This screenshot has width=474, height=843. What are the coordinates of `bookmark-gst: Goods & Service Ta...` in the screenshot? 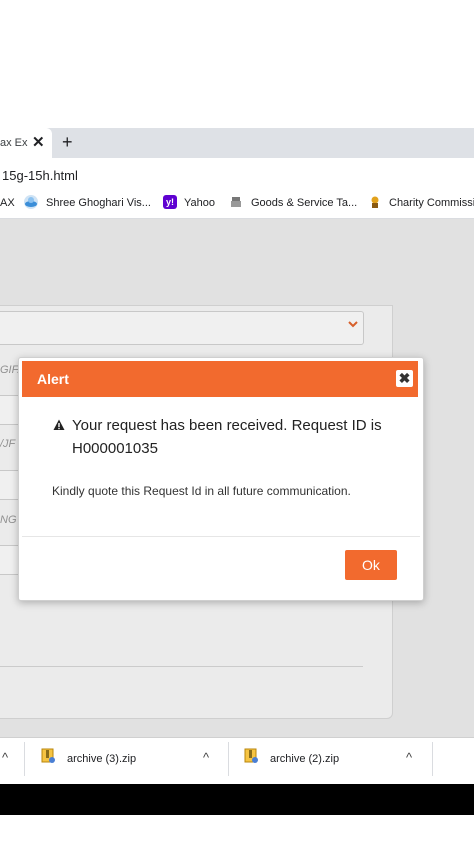 It's located at (304, 203).